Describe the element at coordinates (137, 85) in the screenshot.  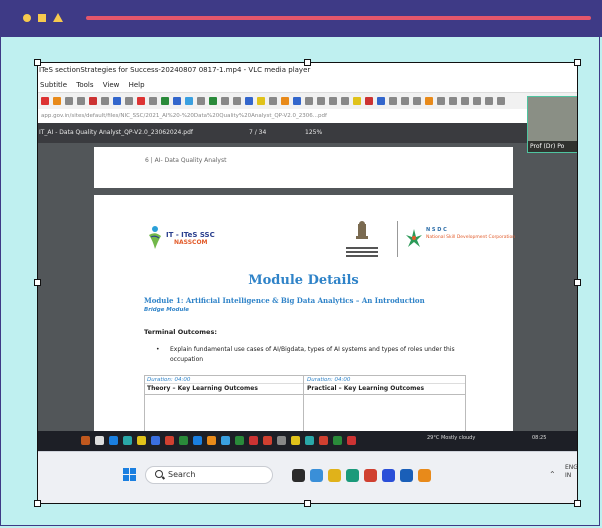
I see `menu-item-help: Help` at that location.